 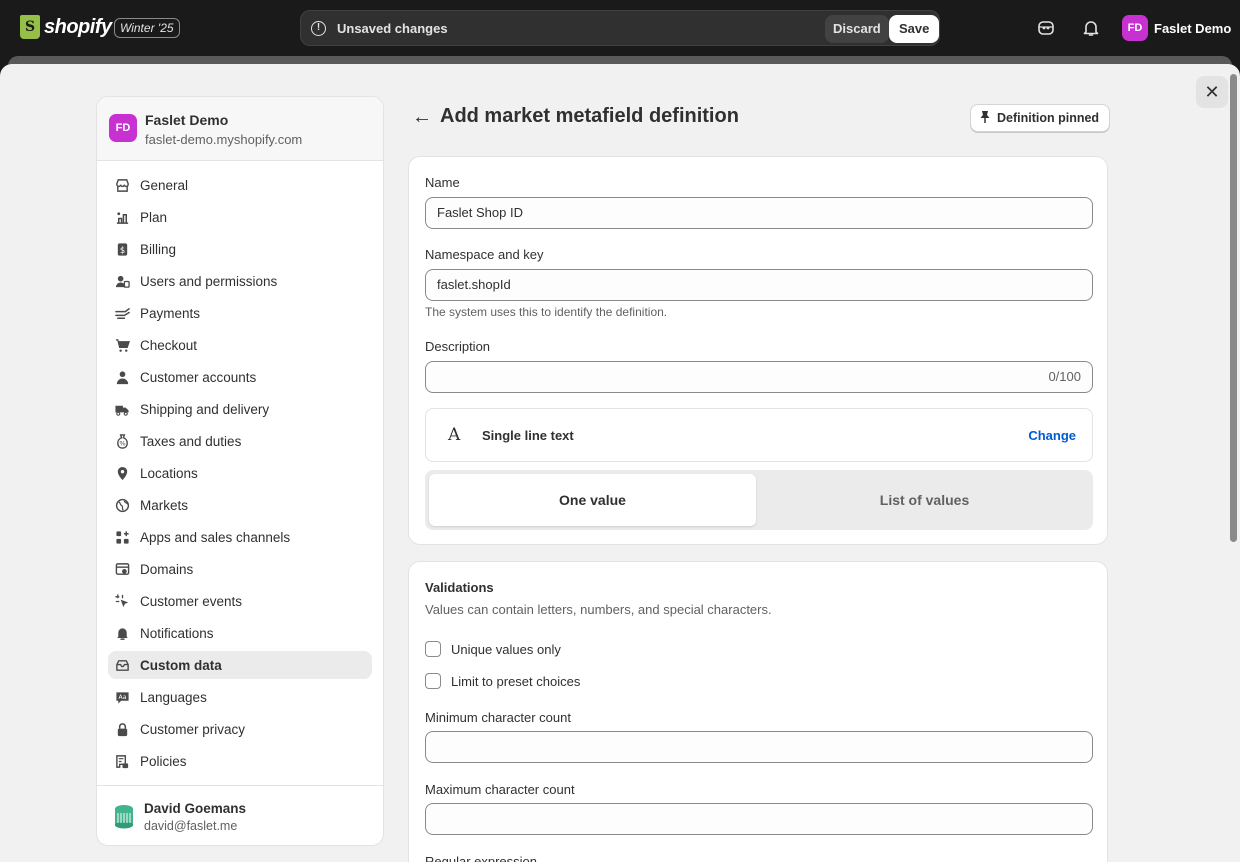 I want to click on store-header: FD Faslet Demo faslet-demo.myshopify.com, so click(x=240, y=129).